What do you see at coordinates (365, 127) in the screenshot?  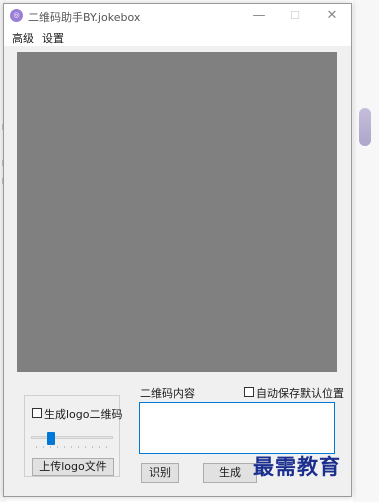 I see `background-decoration` at bounding box center [365, 127].